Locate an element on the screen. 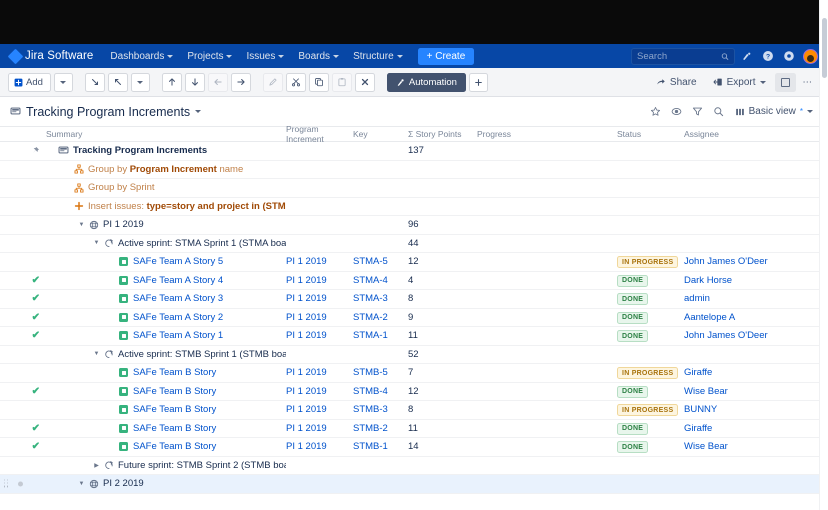 Image resolution: width=828 pixels, height=510 pixels. jira-logo: Jira Software is located at coordinates (54, 56).